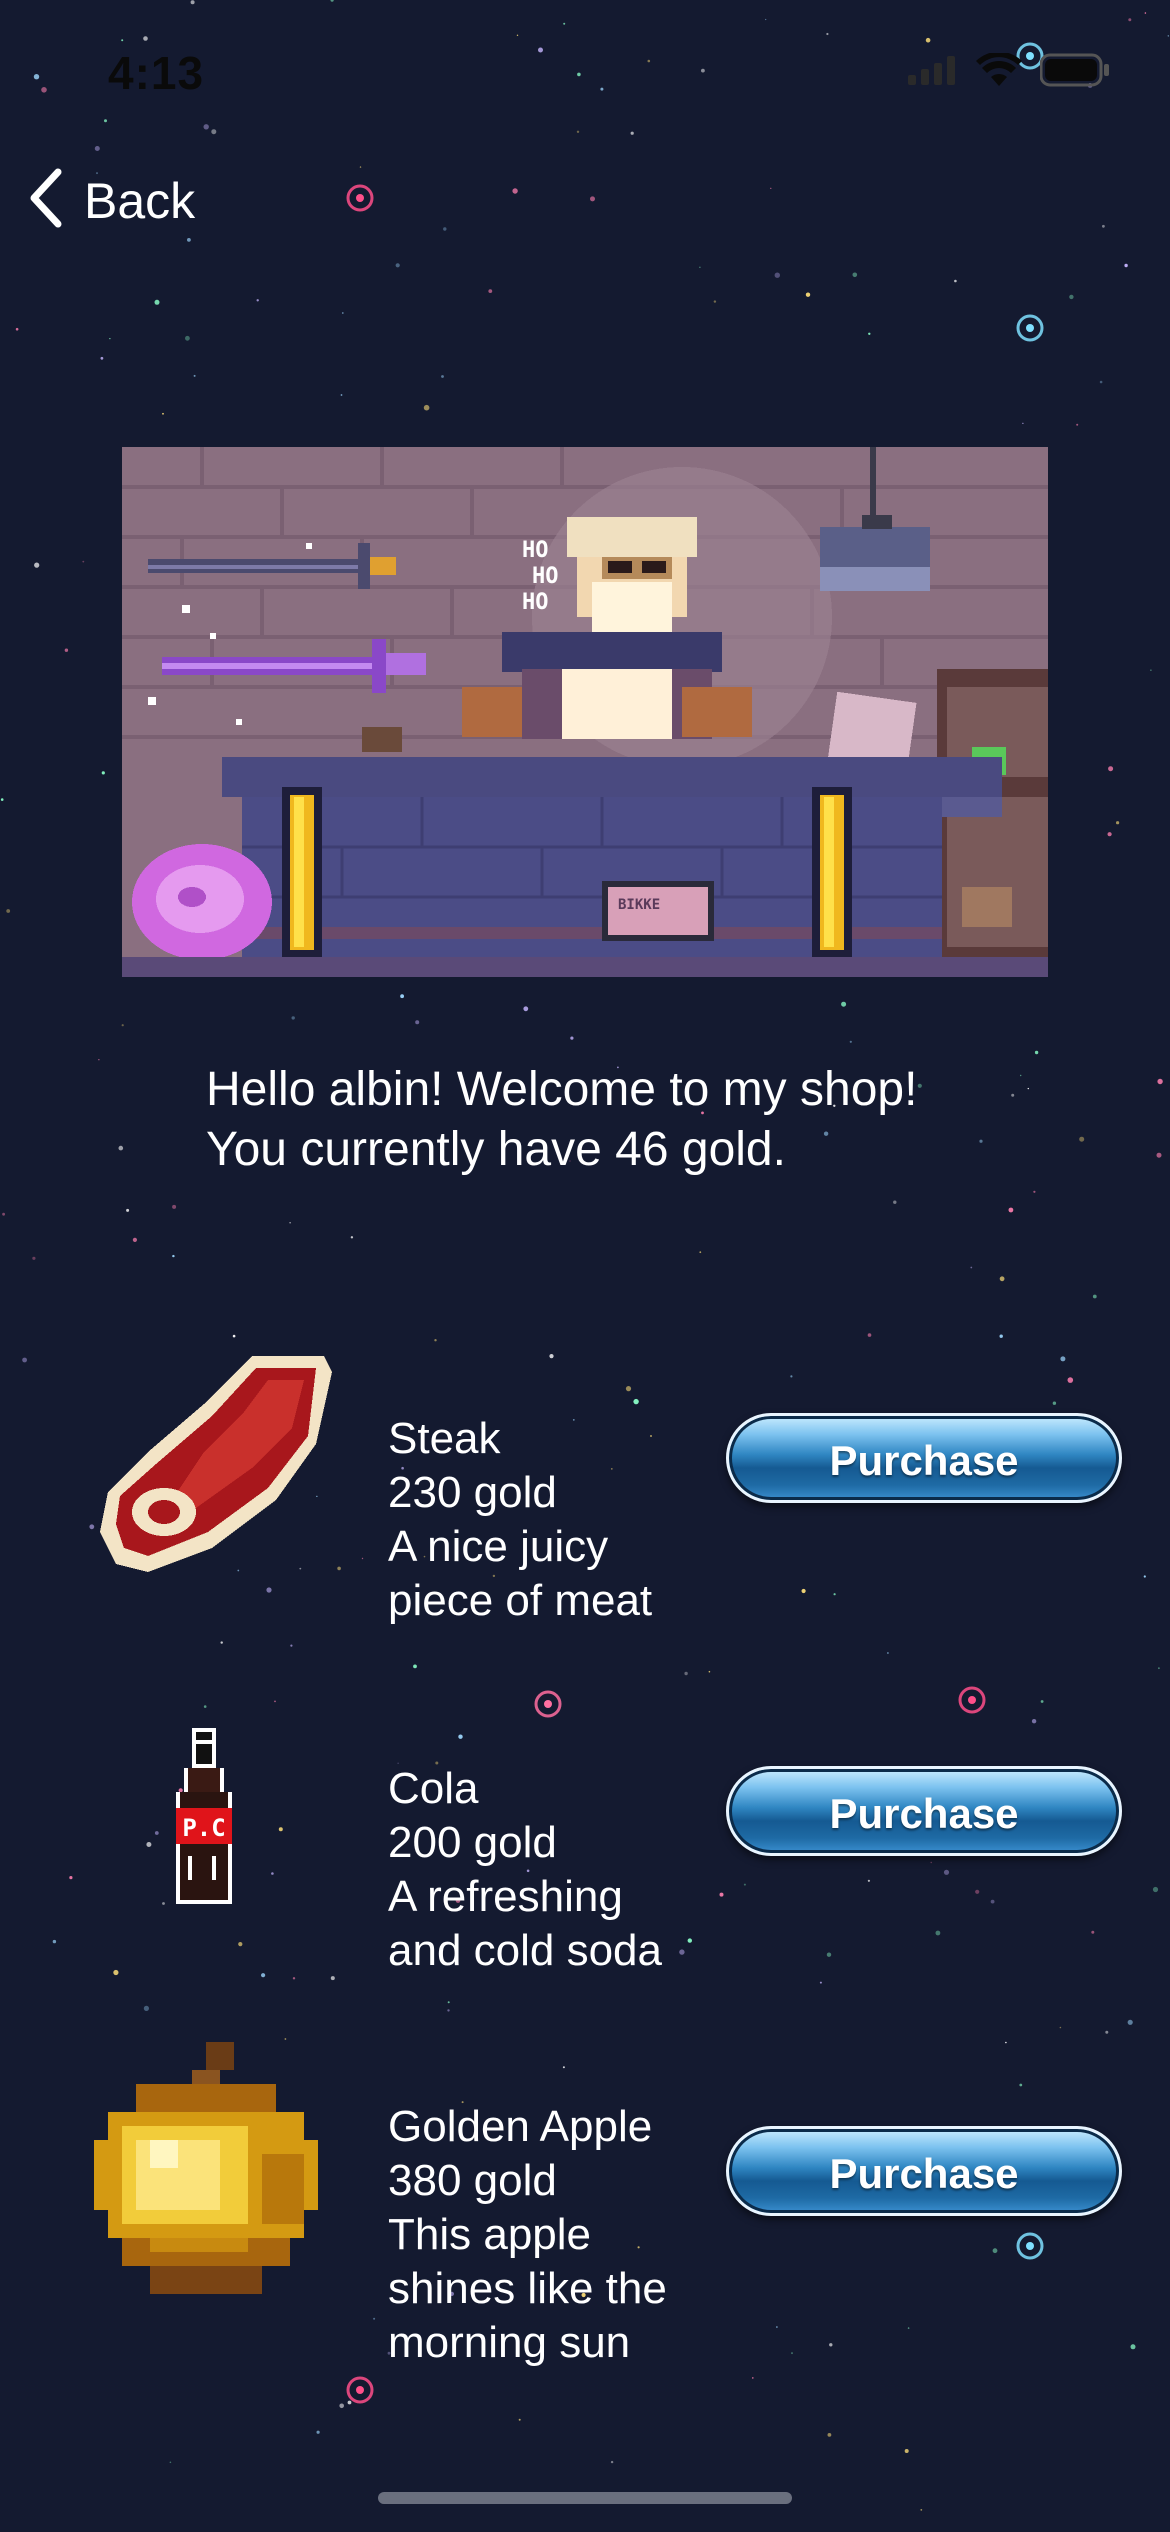  What do you see at coordinates (1074, 72) in the screenshot?
I see `battery-icon` at bounding box center [1074, 72].